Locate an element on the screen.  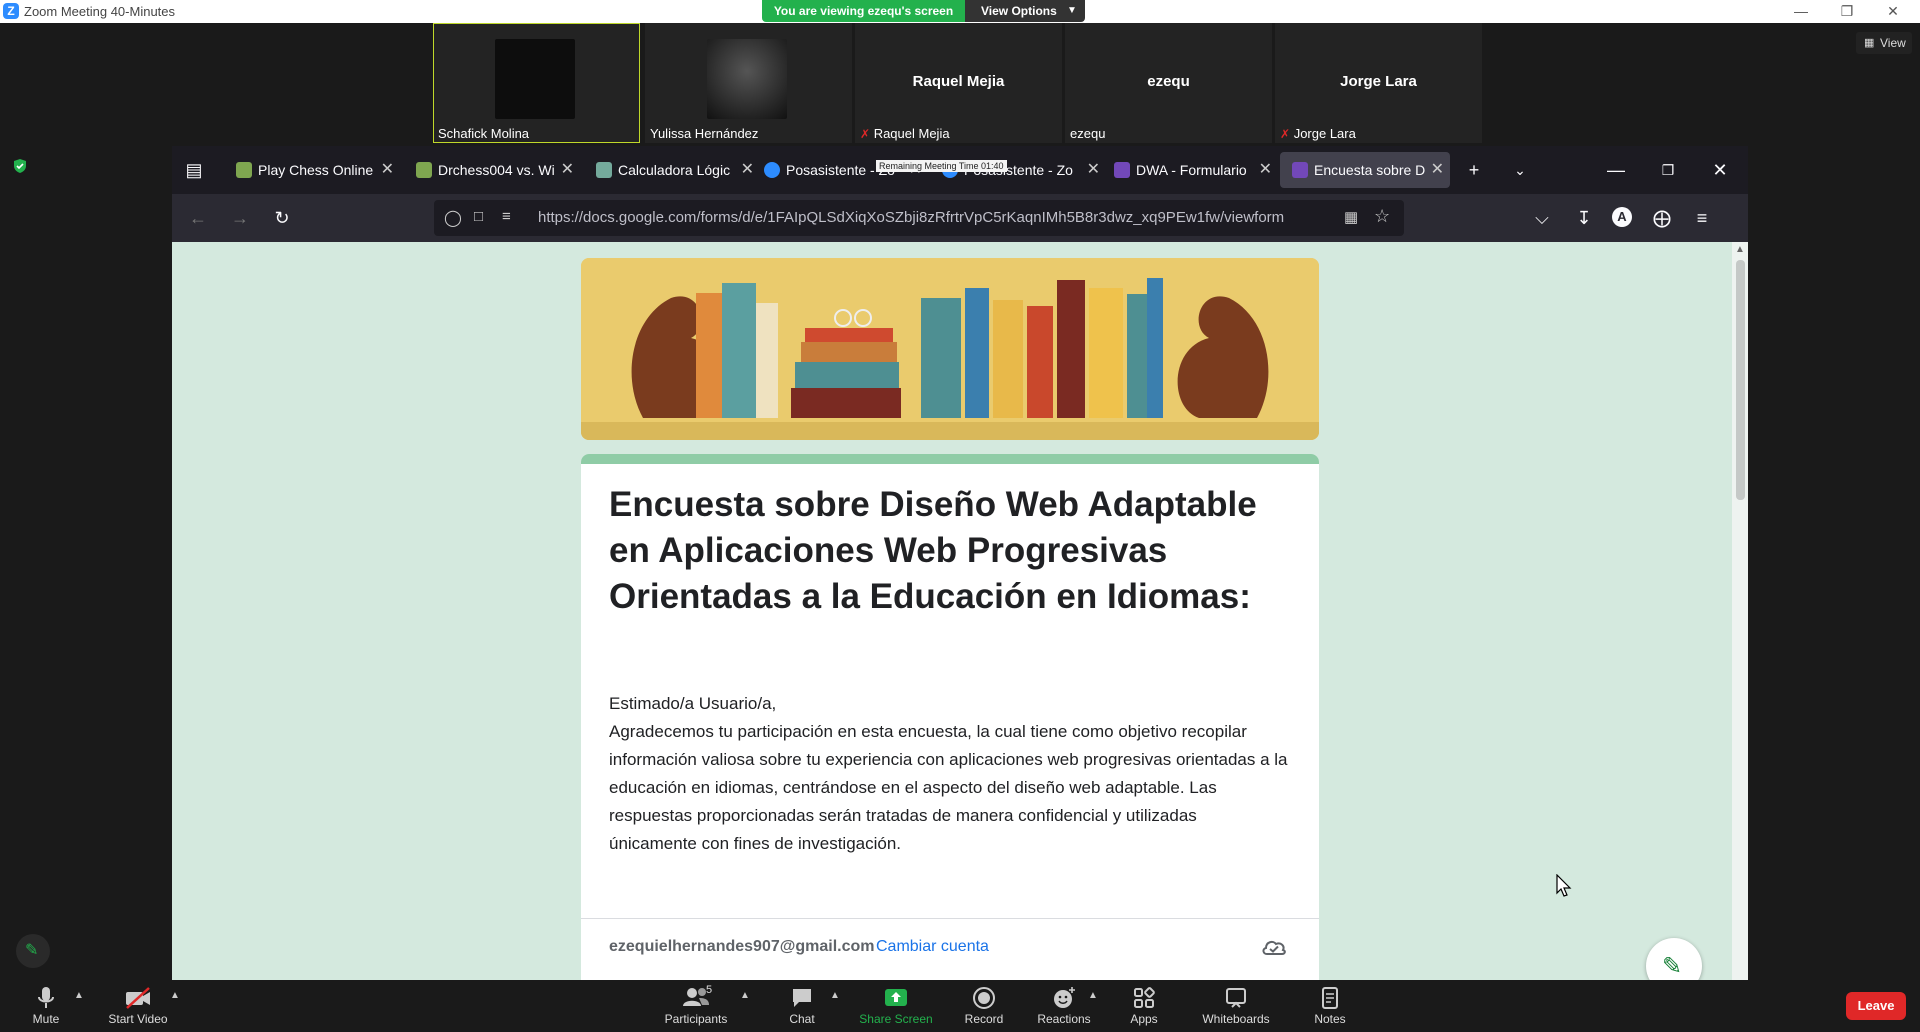
participants-button: 5 Participants is located at coordinates (696, 1007).